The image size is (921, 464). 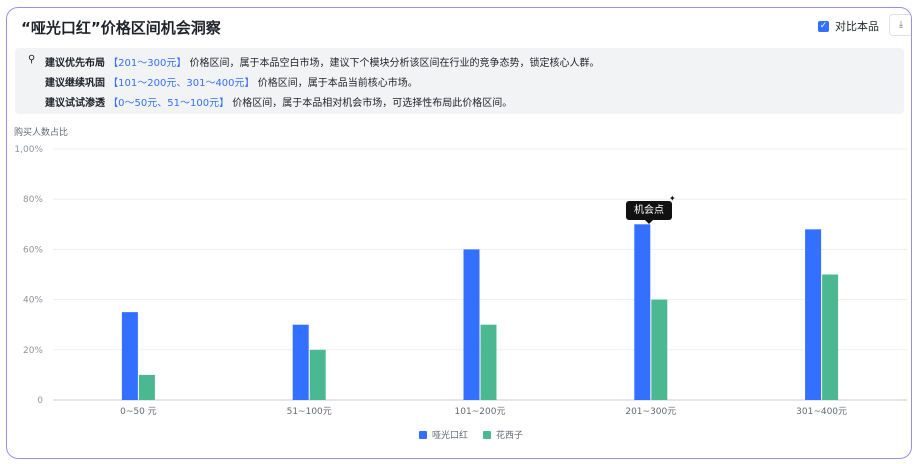 What do you see at coordinates (650, 412) in the screenshot?
I see `x-tick-label: 201~300元` at bounding box center [650, 412].